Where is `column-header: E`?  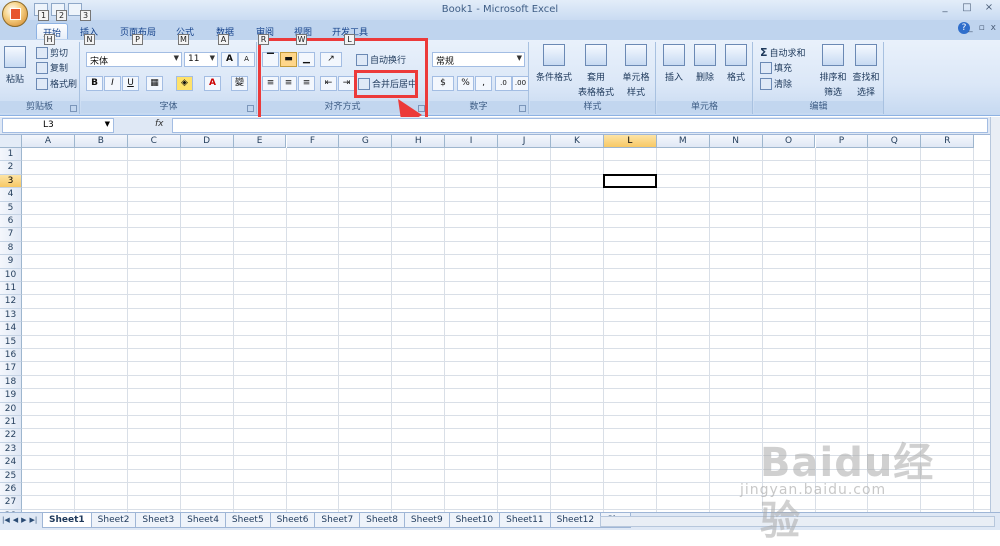
column-header: E is located at coordinates (260, 141).